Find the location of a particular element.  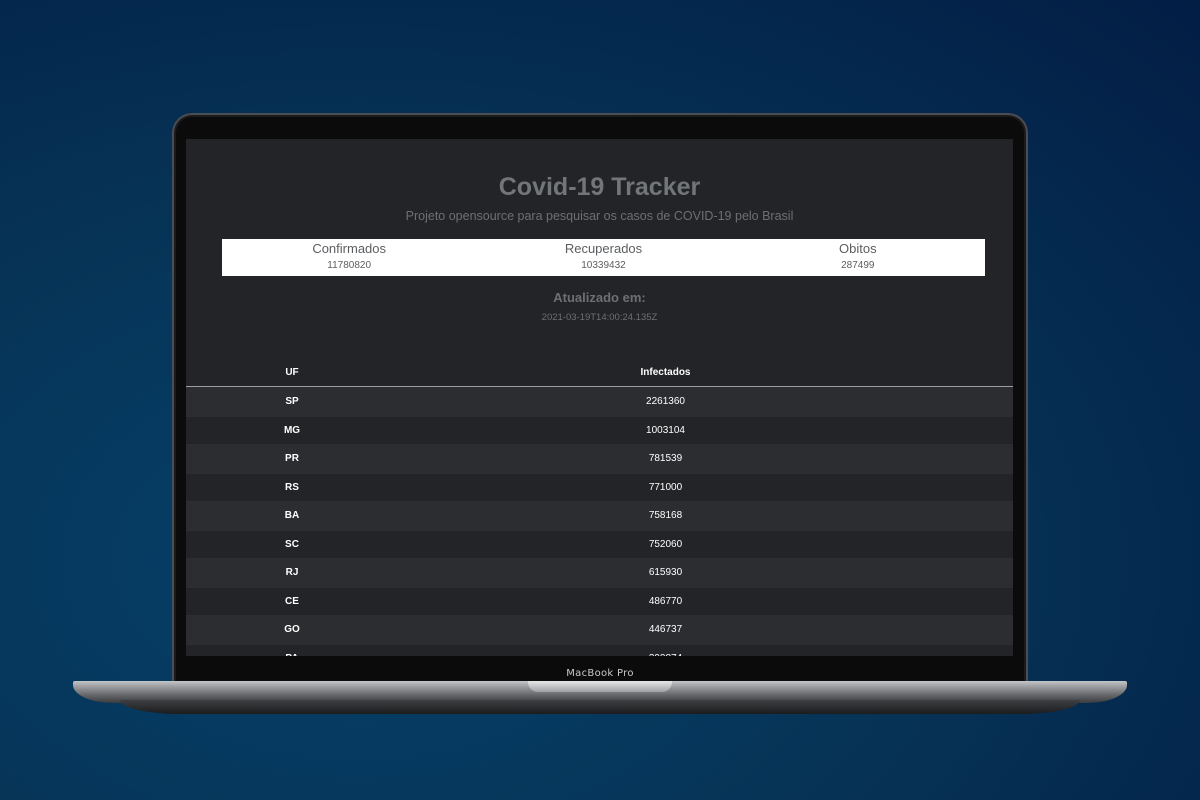

table-row: SP 2261360 is located at coordinates (599, 401).